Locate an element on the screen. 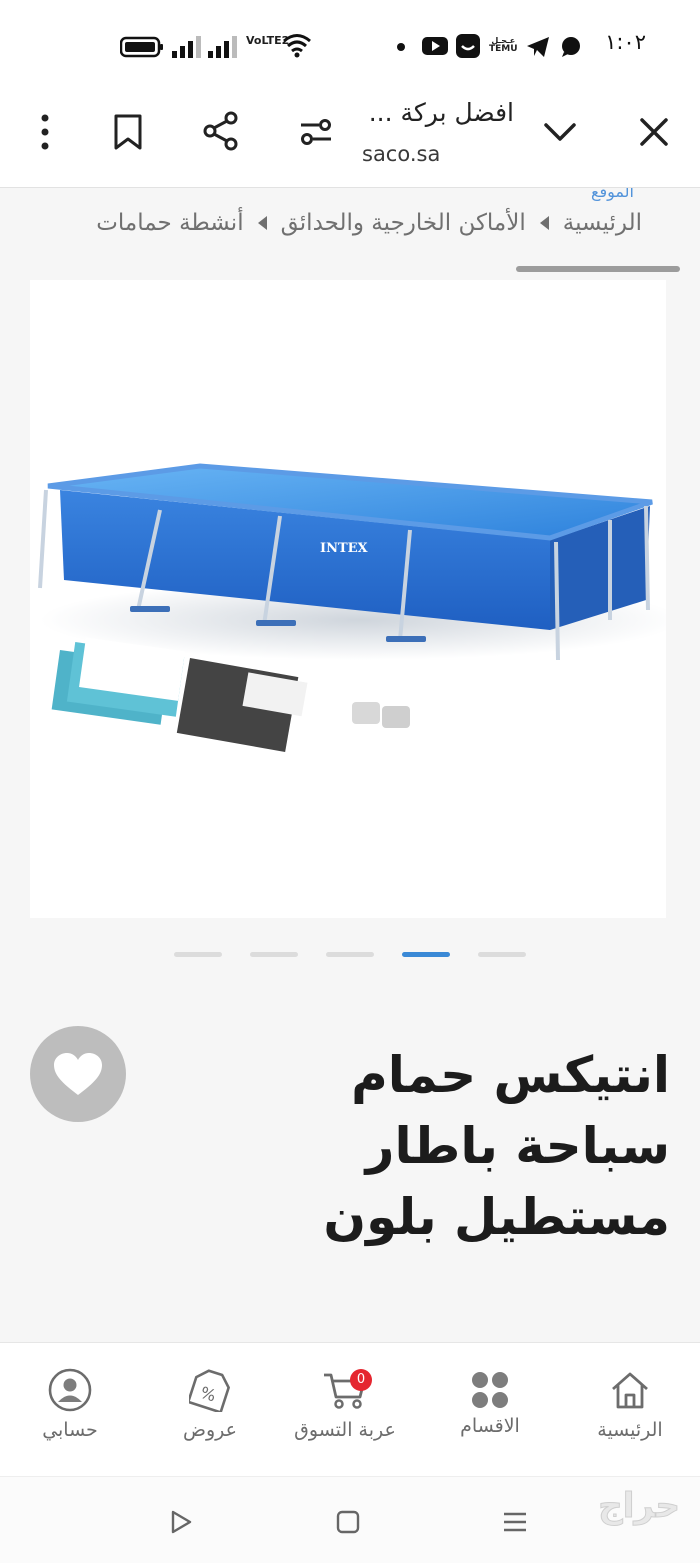  carousel-indicators is located at coordinates (350, 956).